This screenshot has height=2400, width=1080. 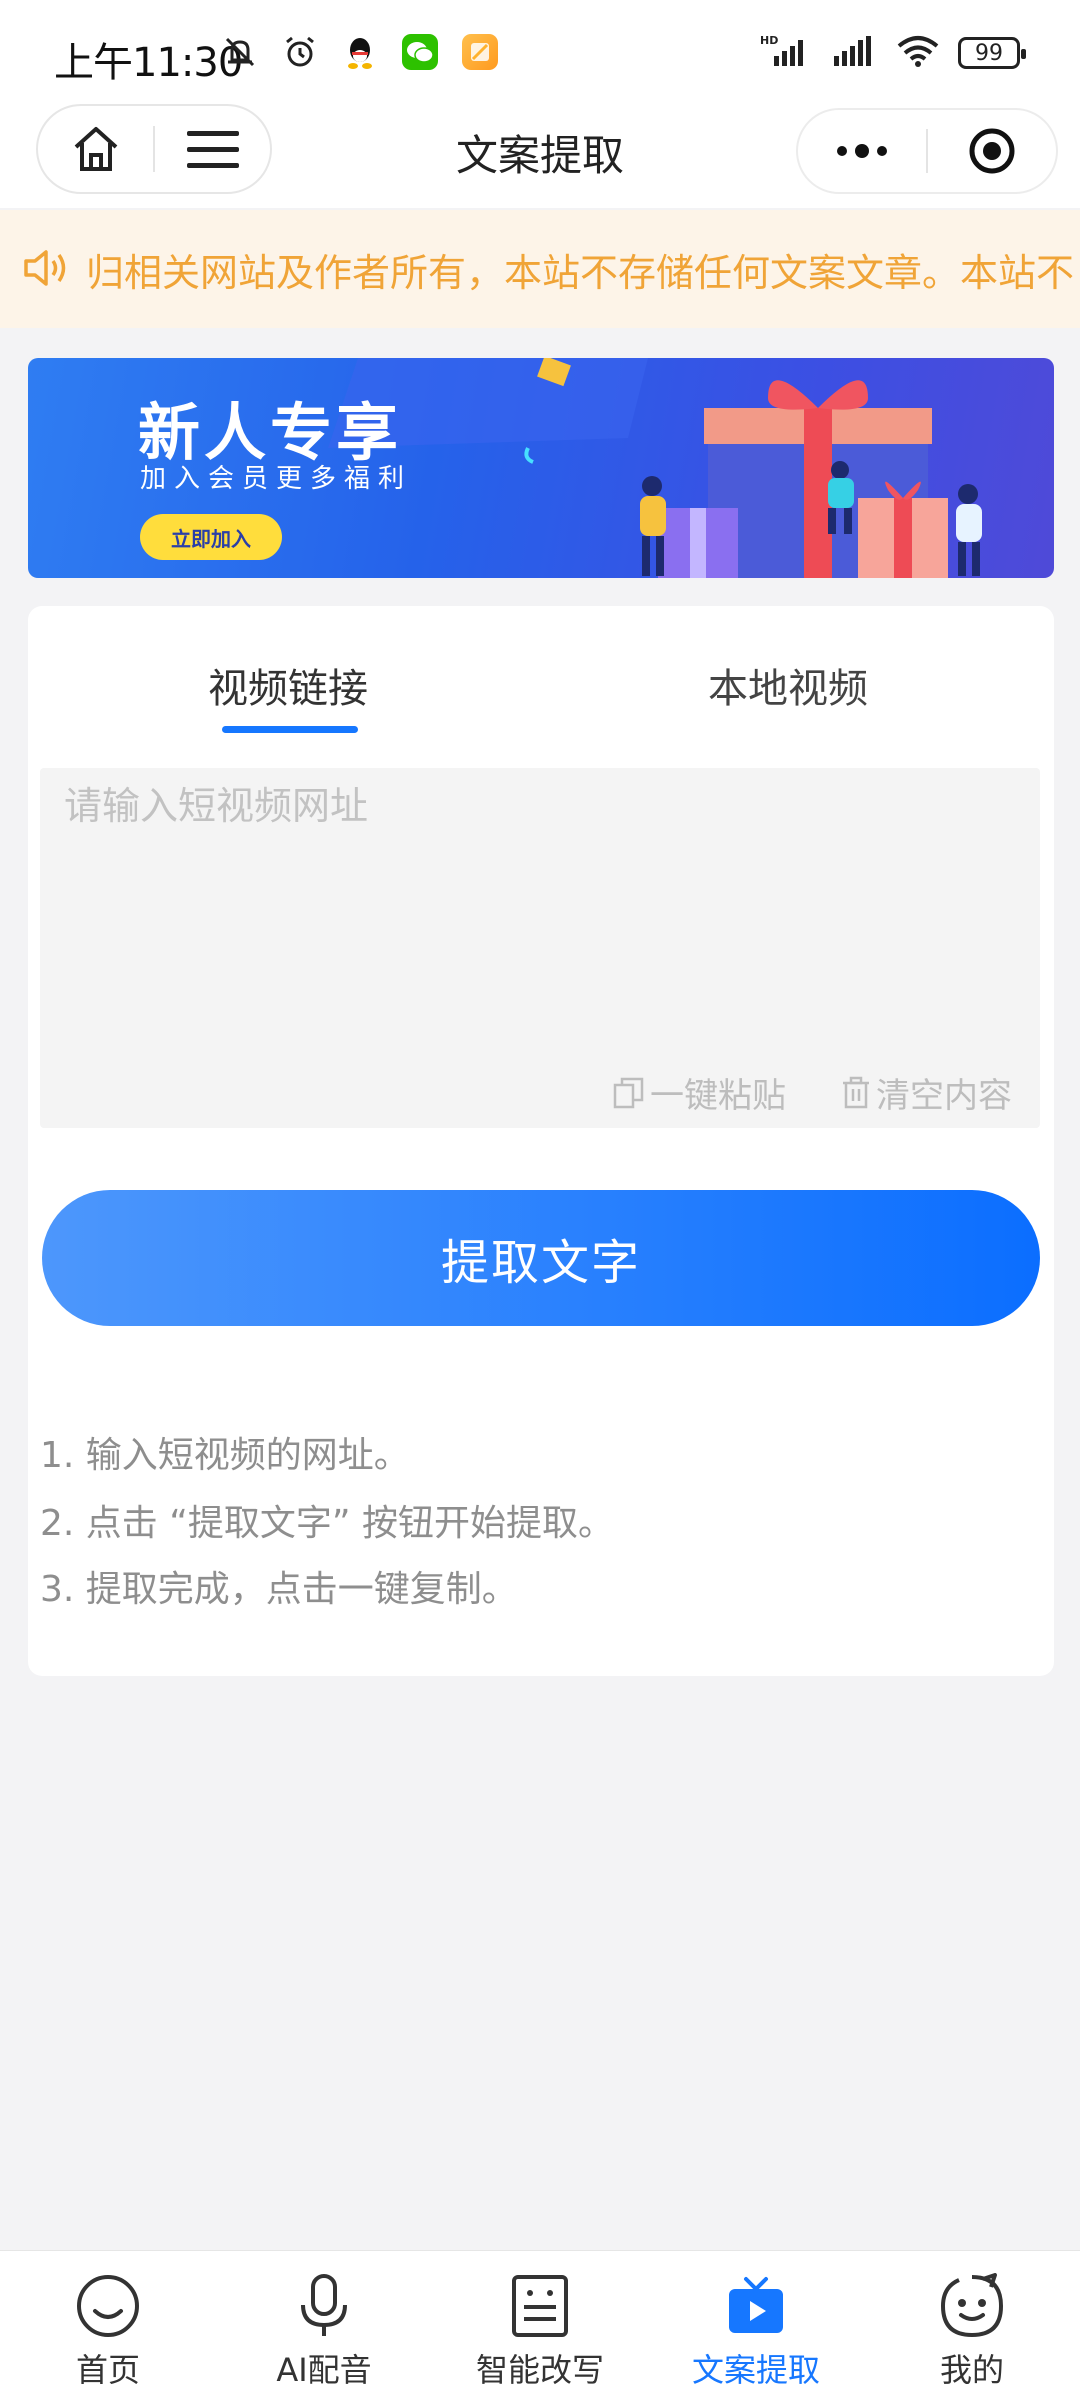 I want to click on more-dots-icon, so click(x=862, y=151).